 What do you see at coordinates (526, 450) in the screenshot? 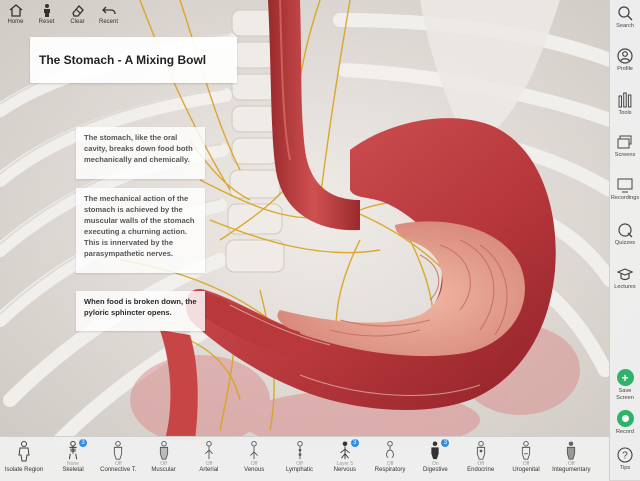
I see `urogenital-icon` at bounding box center [526, 450].